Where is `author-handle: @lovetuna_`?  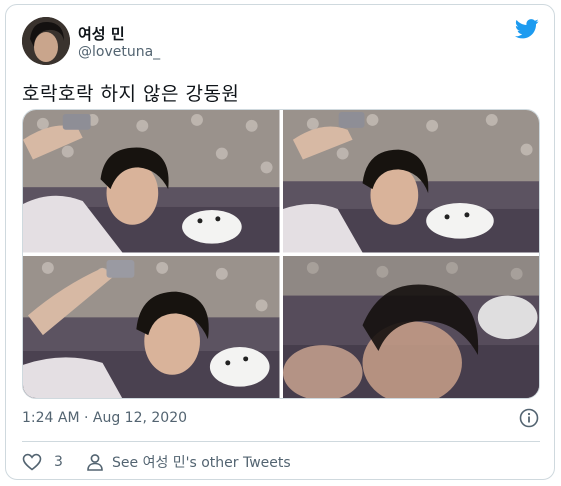
author-handle: @lovetuna_ is located at coordinates (119, 52).